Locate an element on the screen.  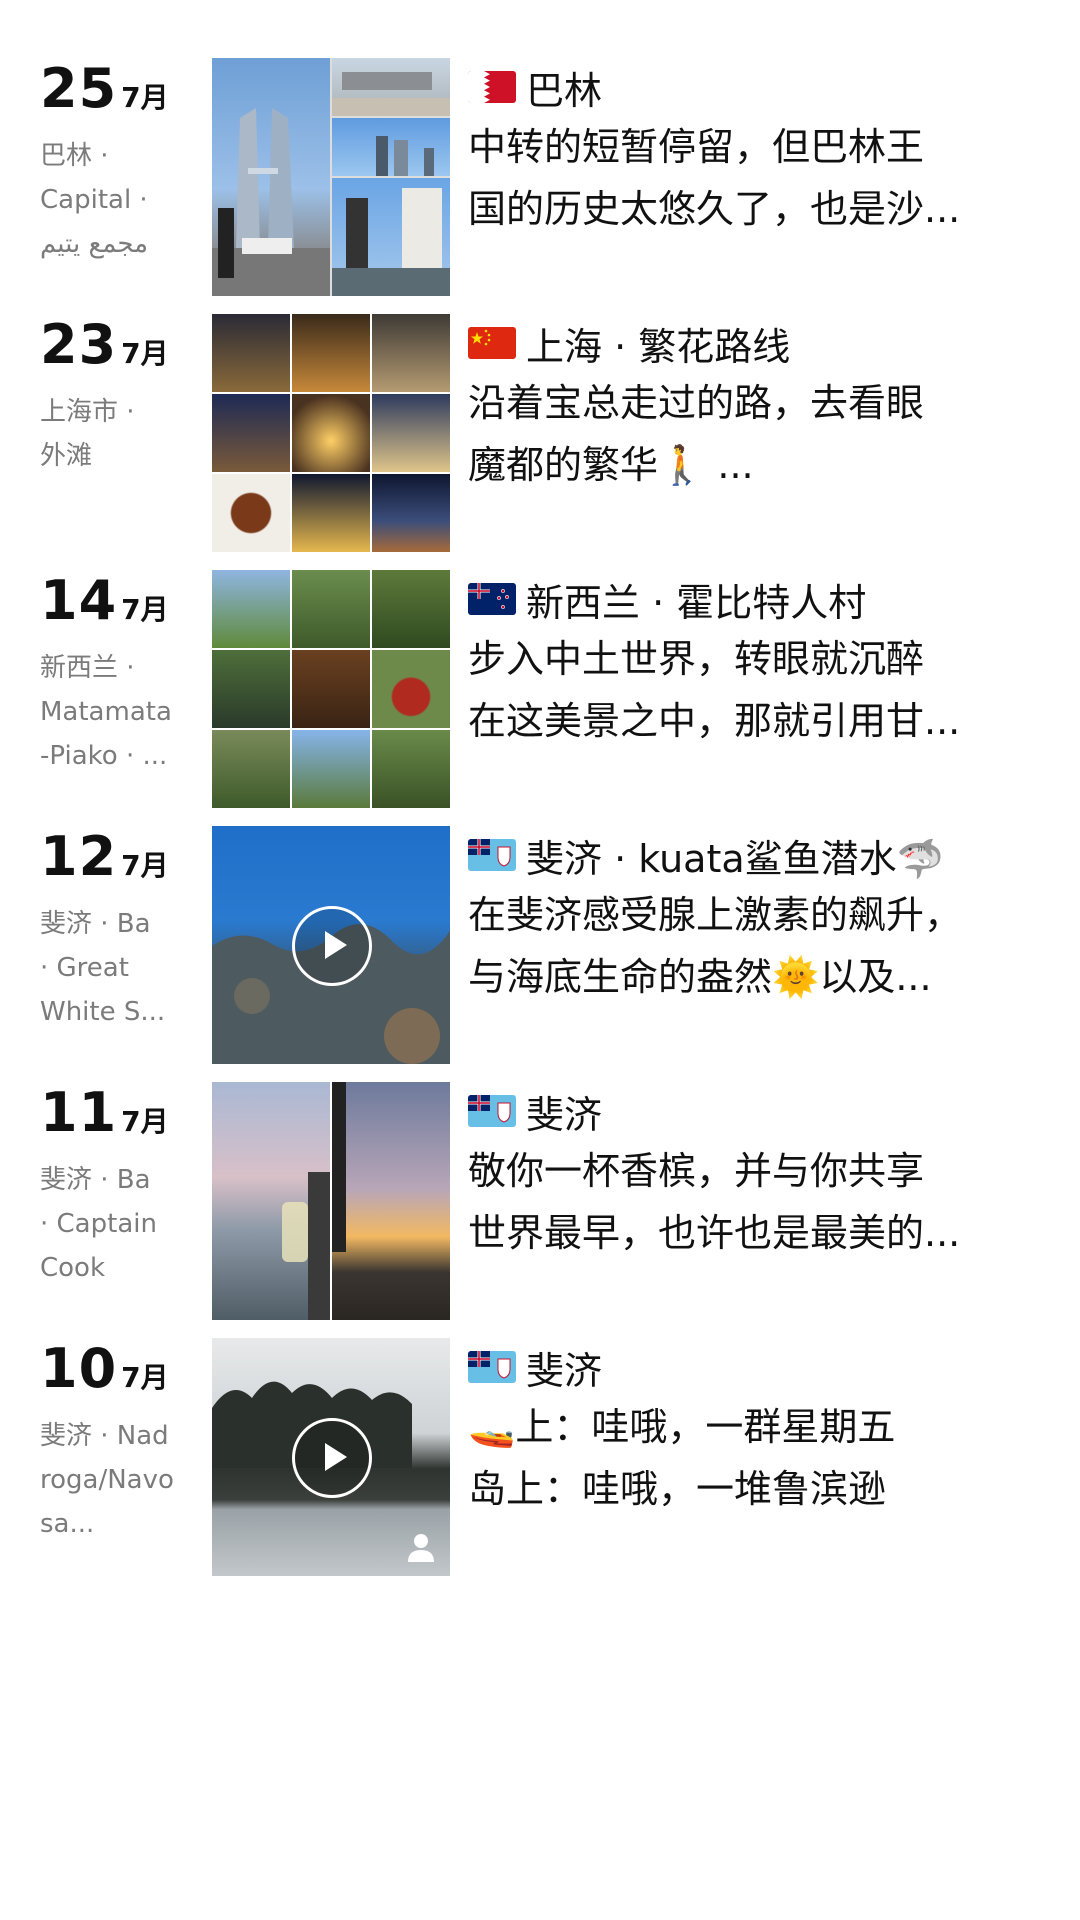
post-day: 23 is located at coordinates (79, 344).